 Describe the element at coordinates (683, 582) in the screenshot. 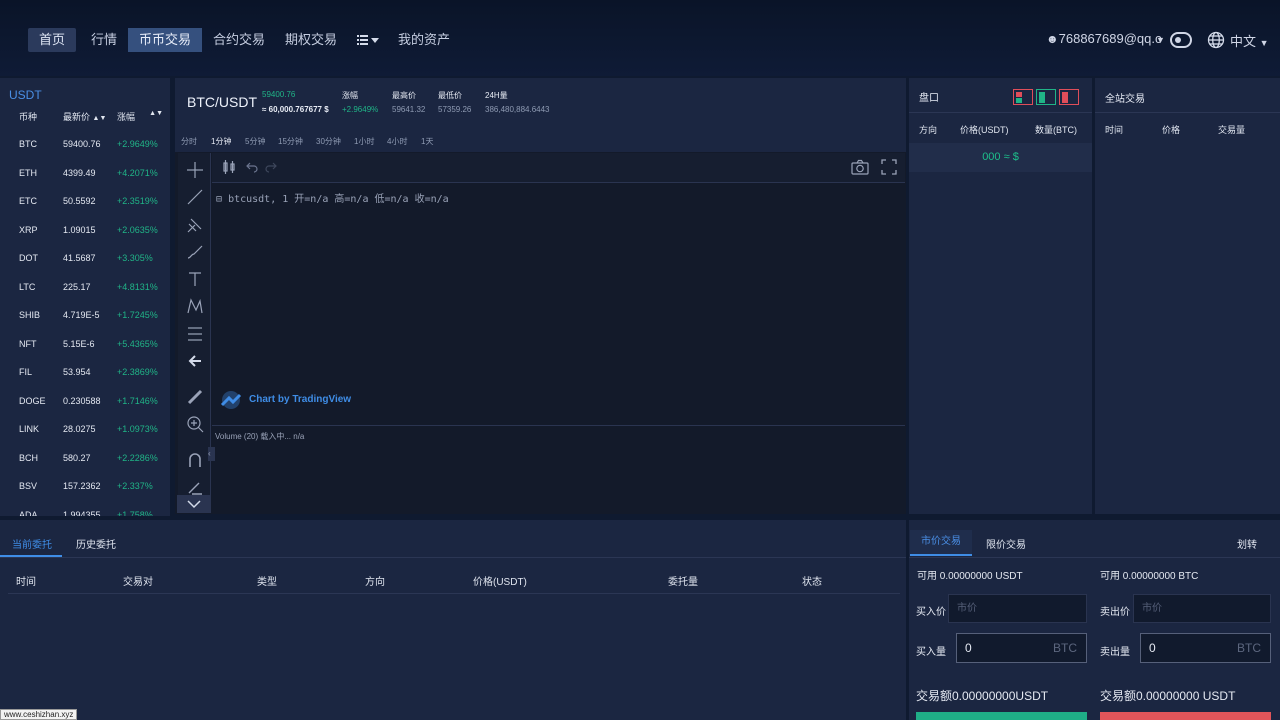

I see `order-col-amount: 委托量` at that location.